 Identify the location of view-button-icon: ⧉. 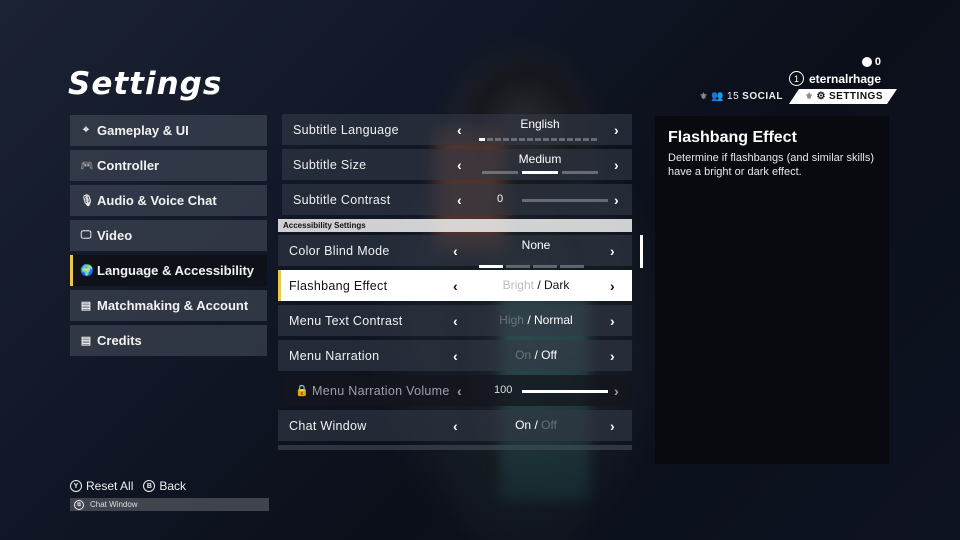
(79, 504).